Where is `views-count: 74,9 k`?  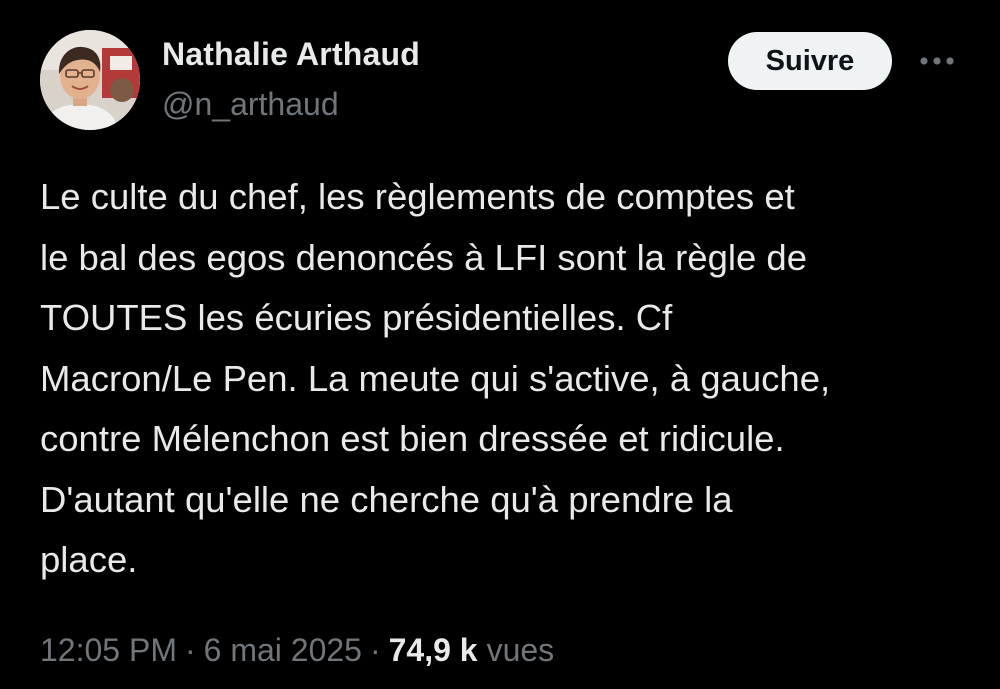 views-count: 74,9 k is located at coordinates (433, 650).